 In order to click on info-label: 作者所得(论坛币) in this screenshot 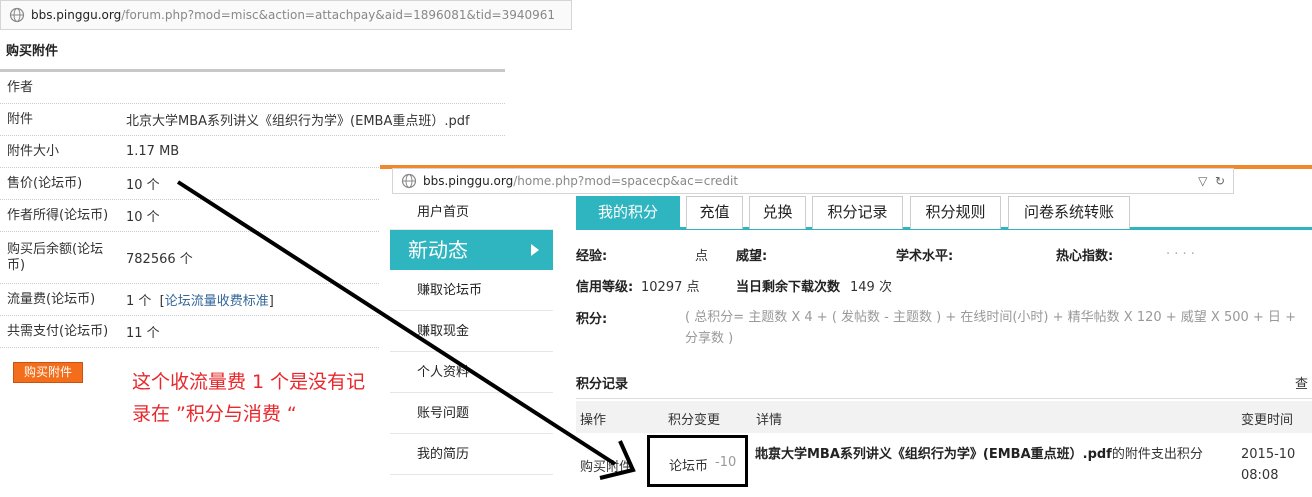, I will do `click(58, 215)`.